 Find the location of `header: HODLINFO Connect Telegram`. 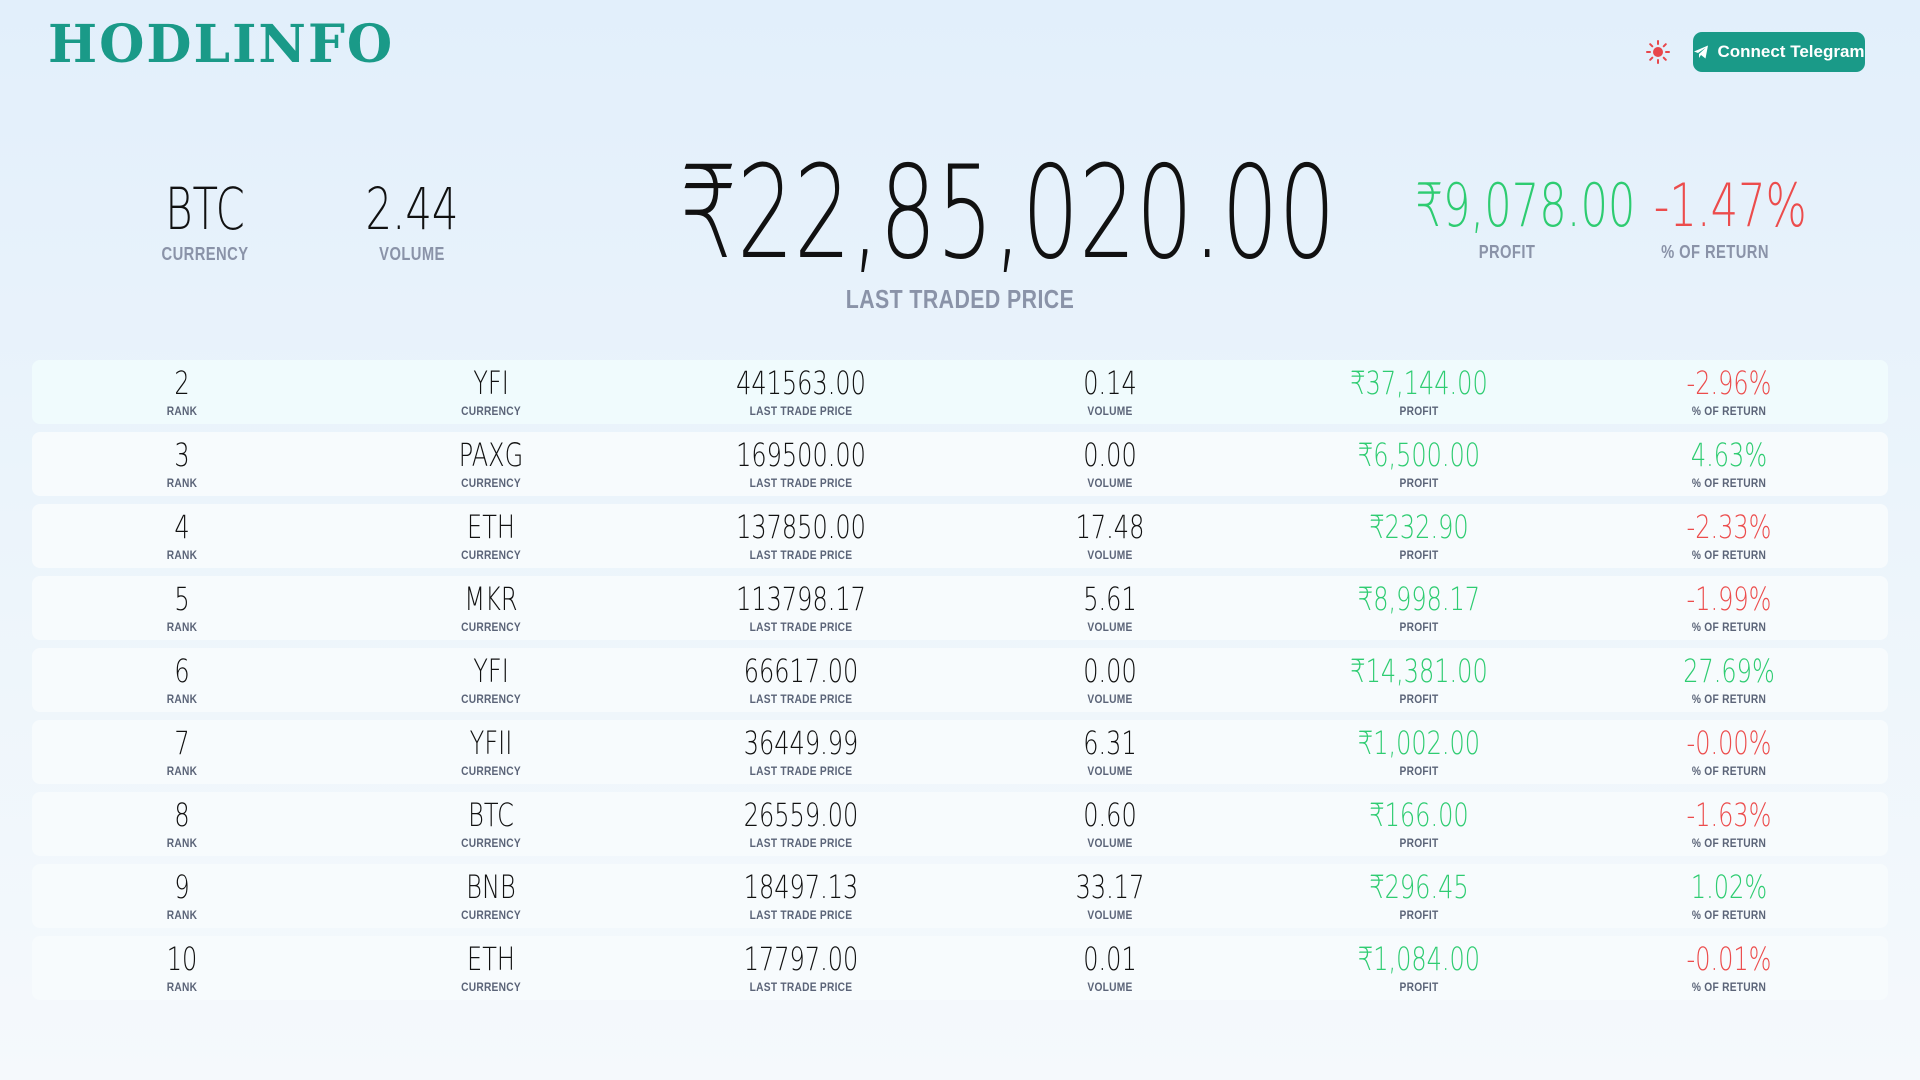

header: HODLINFO Connect Telegram is located at coordinates (960, 50).